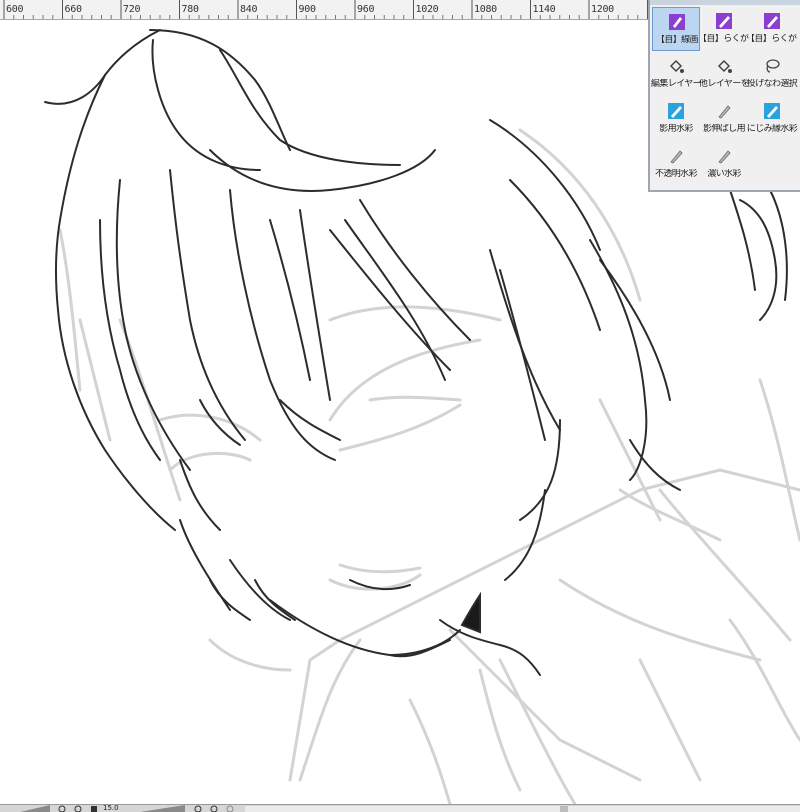  Describe the element at coordinates (724, 74) in the screenshot. I see `tool-fill-other-layers: 他レイヤーを` at that location.